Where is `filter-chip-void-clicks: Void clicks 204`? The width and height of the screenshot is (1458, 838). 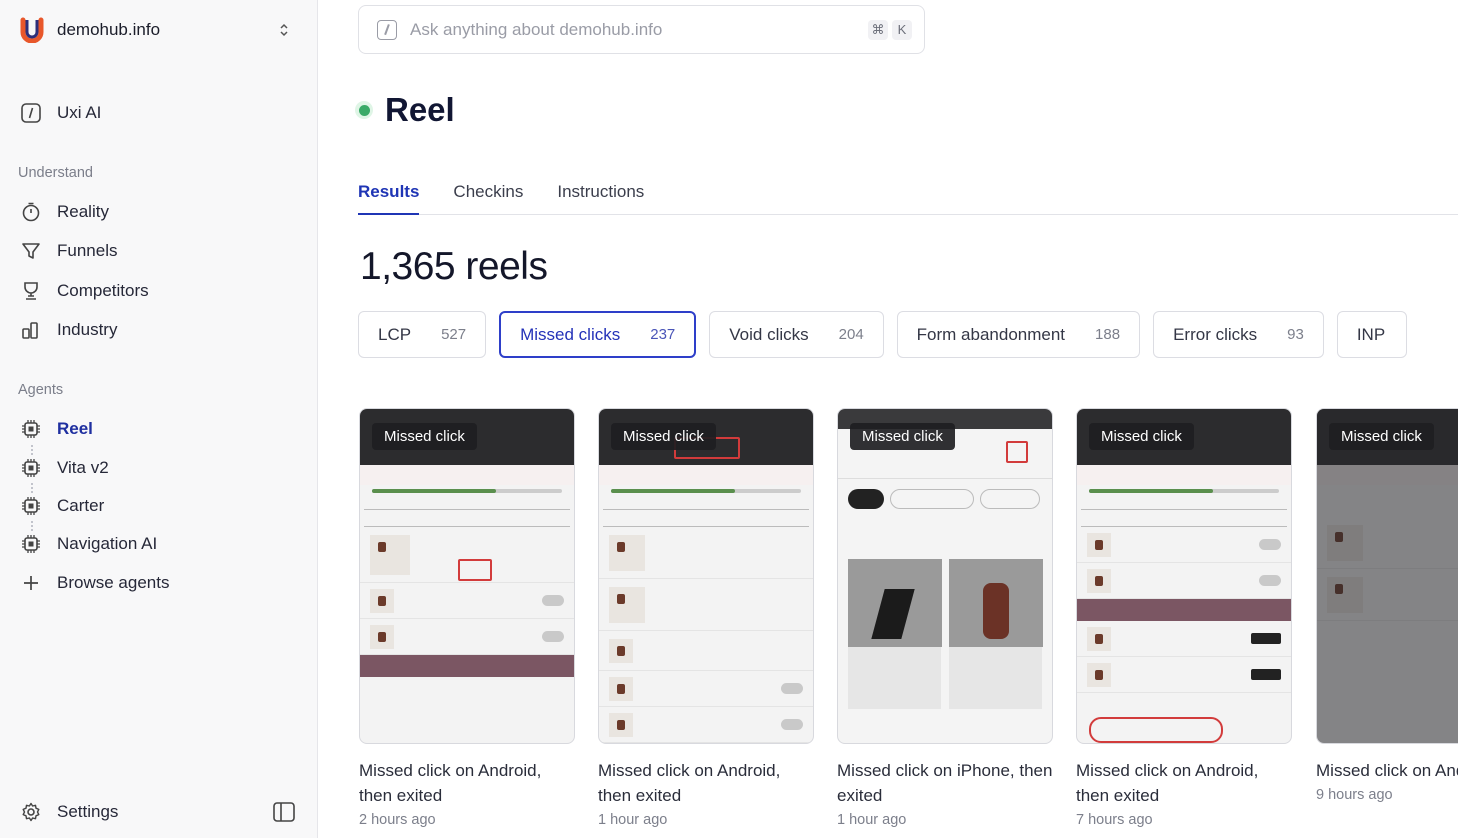
filter-chip-void-clicks: Void clicks 204 is located at coordinates (796, 334).